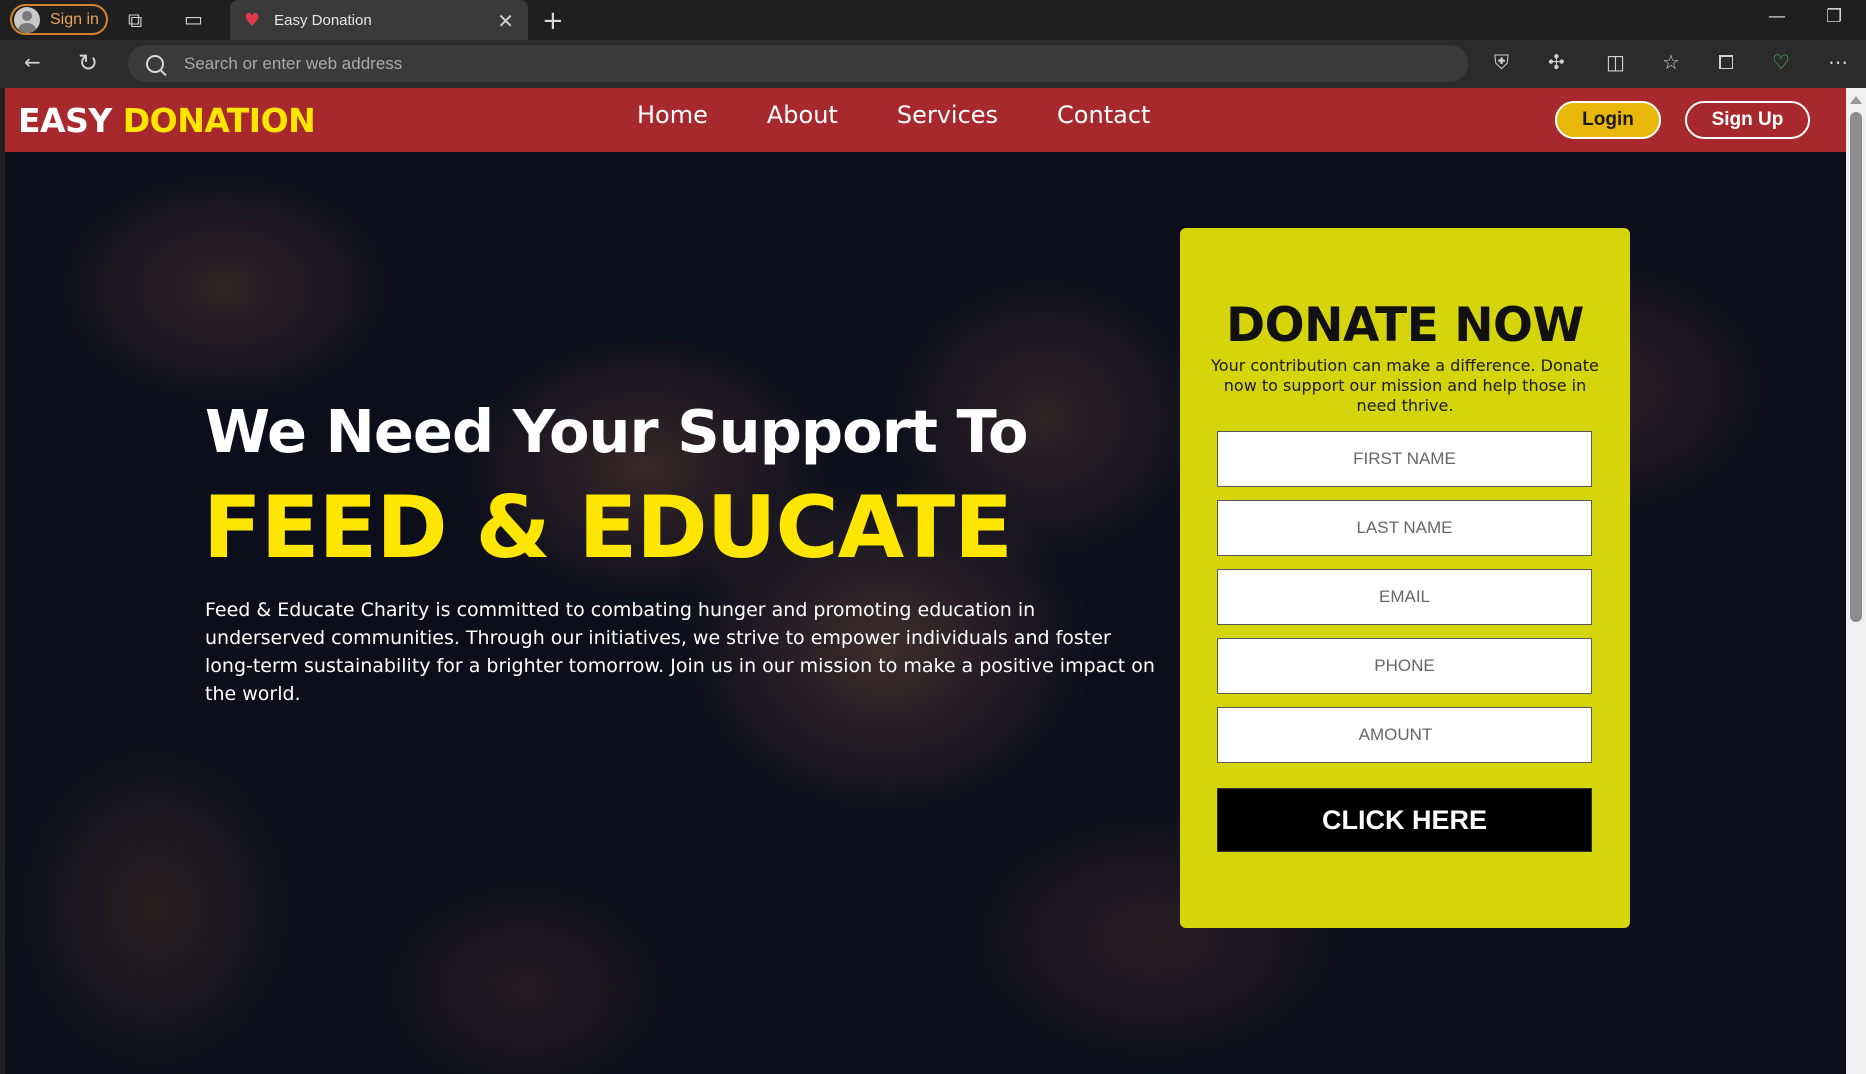  I want to click on tab-actions-icon: ▭, so click(193, 19).